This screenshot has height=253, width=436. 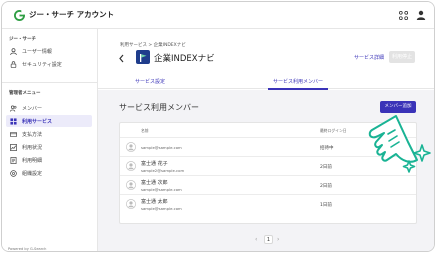 What do you see at coordinates (184, 59) in the screenshot?
I see `page-title: 企業INDEXナビ` at bounding box center [184, 59].